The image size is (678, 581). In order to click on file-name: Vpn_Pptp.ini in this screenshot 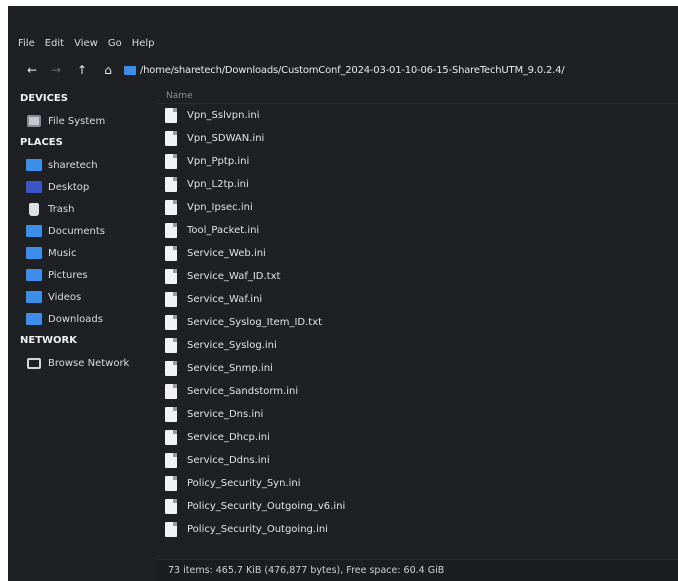, I will do `click(218, 161)`.